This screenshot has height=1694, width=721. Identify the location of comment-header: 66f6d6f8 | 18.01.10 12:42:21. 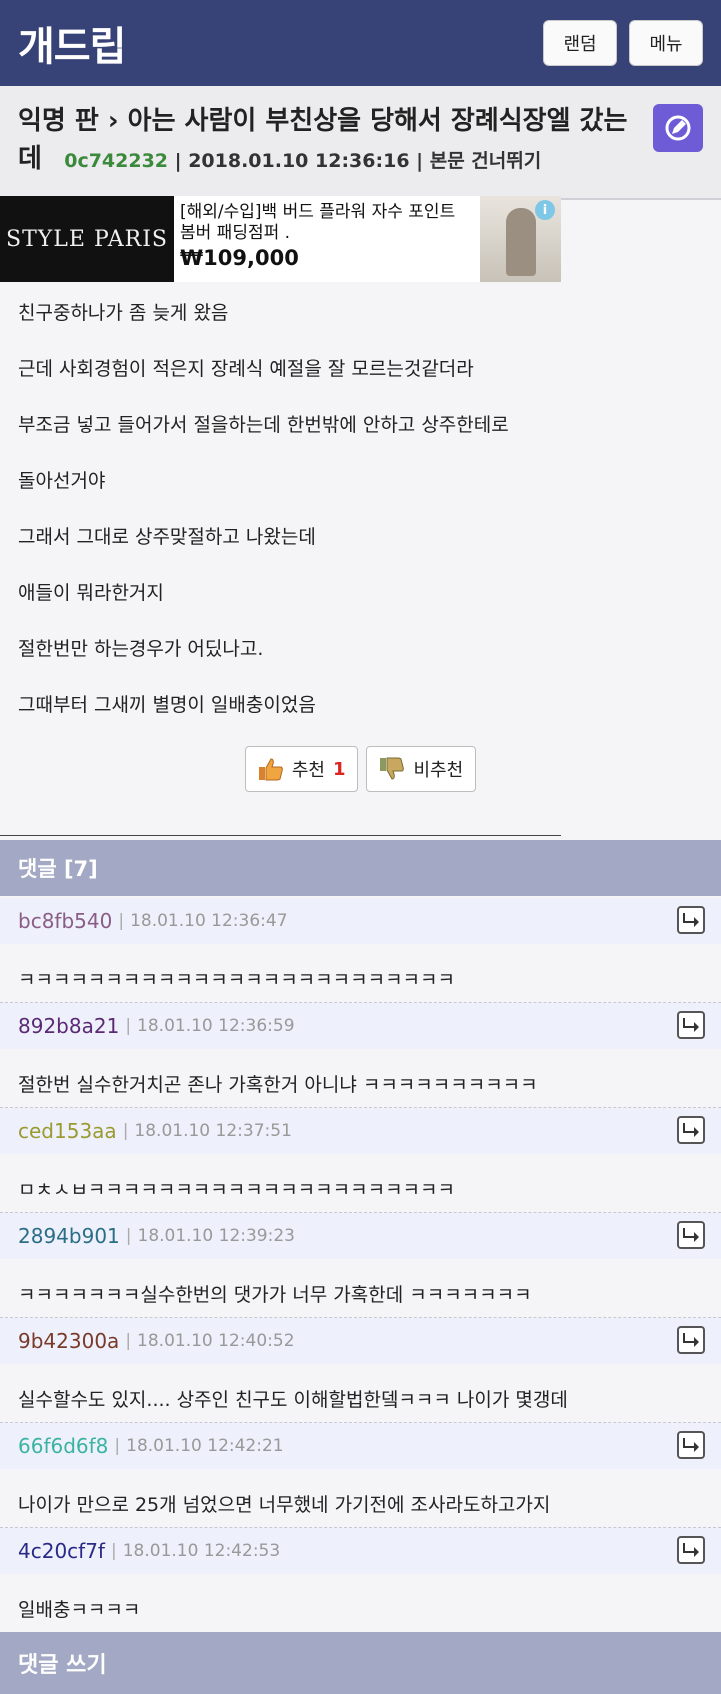
(360, 1446).